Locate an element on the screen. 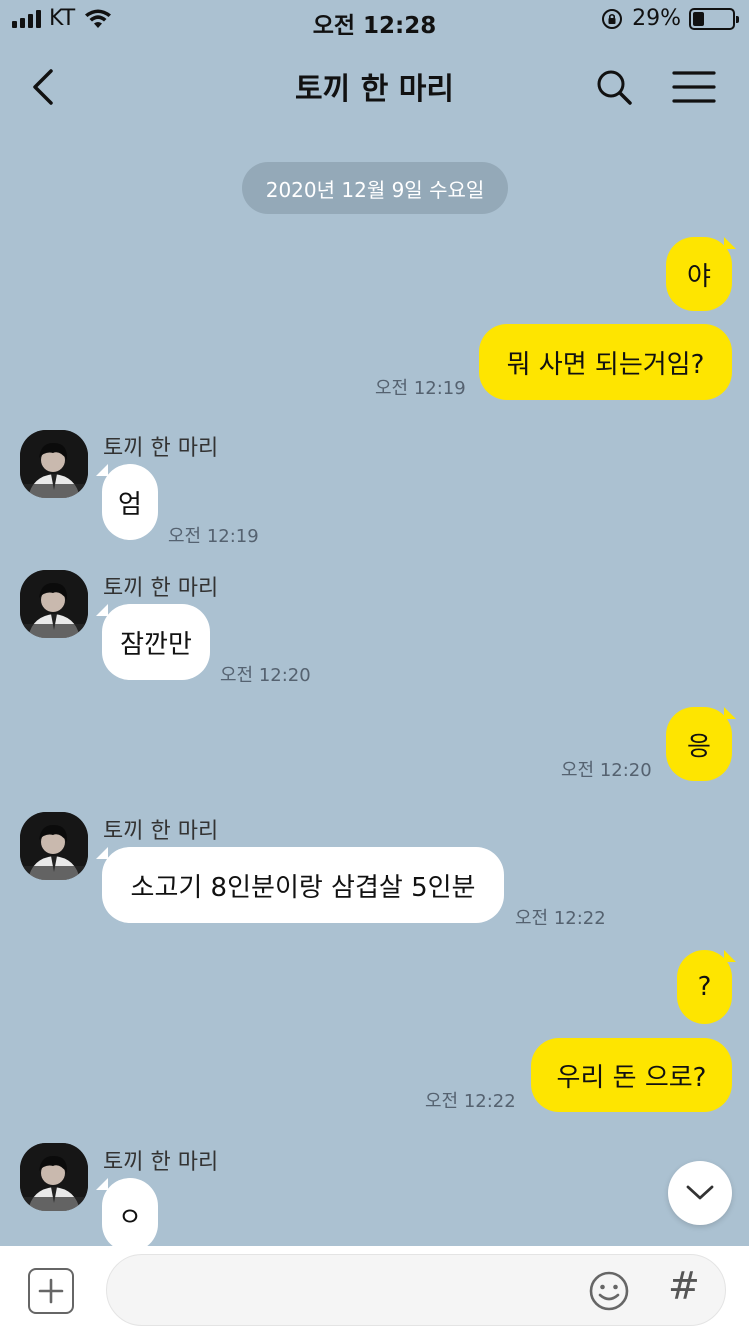 Image resolution: width=749 pixels, height=1334 pixels. hashtag-button: # is located at coordinates (684, 1286).